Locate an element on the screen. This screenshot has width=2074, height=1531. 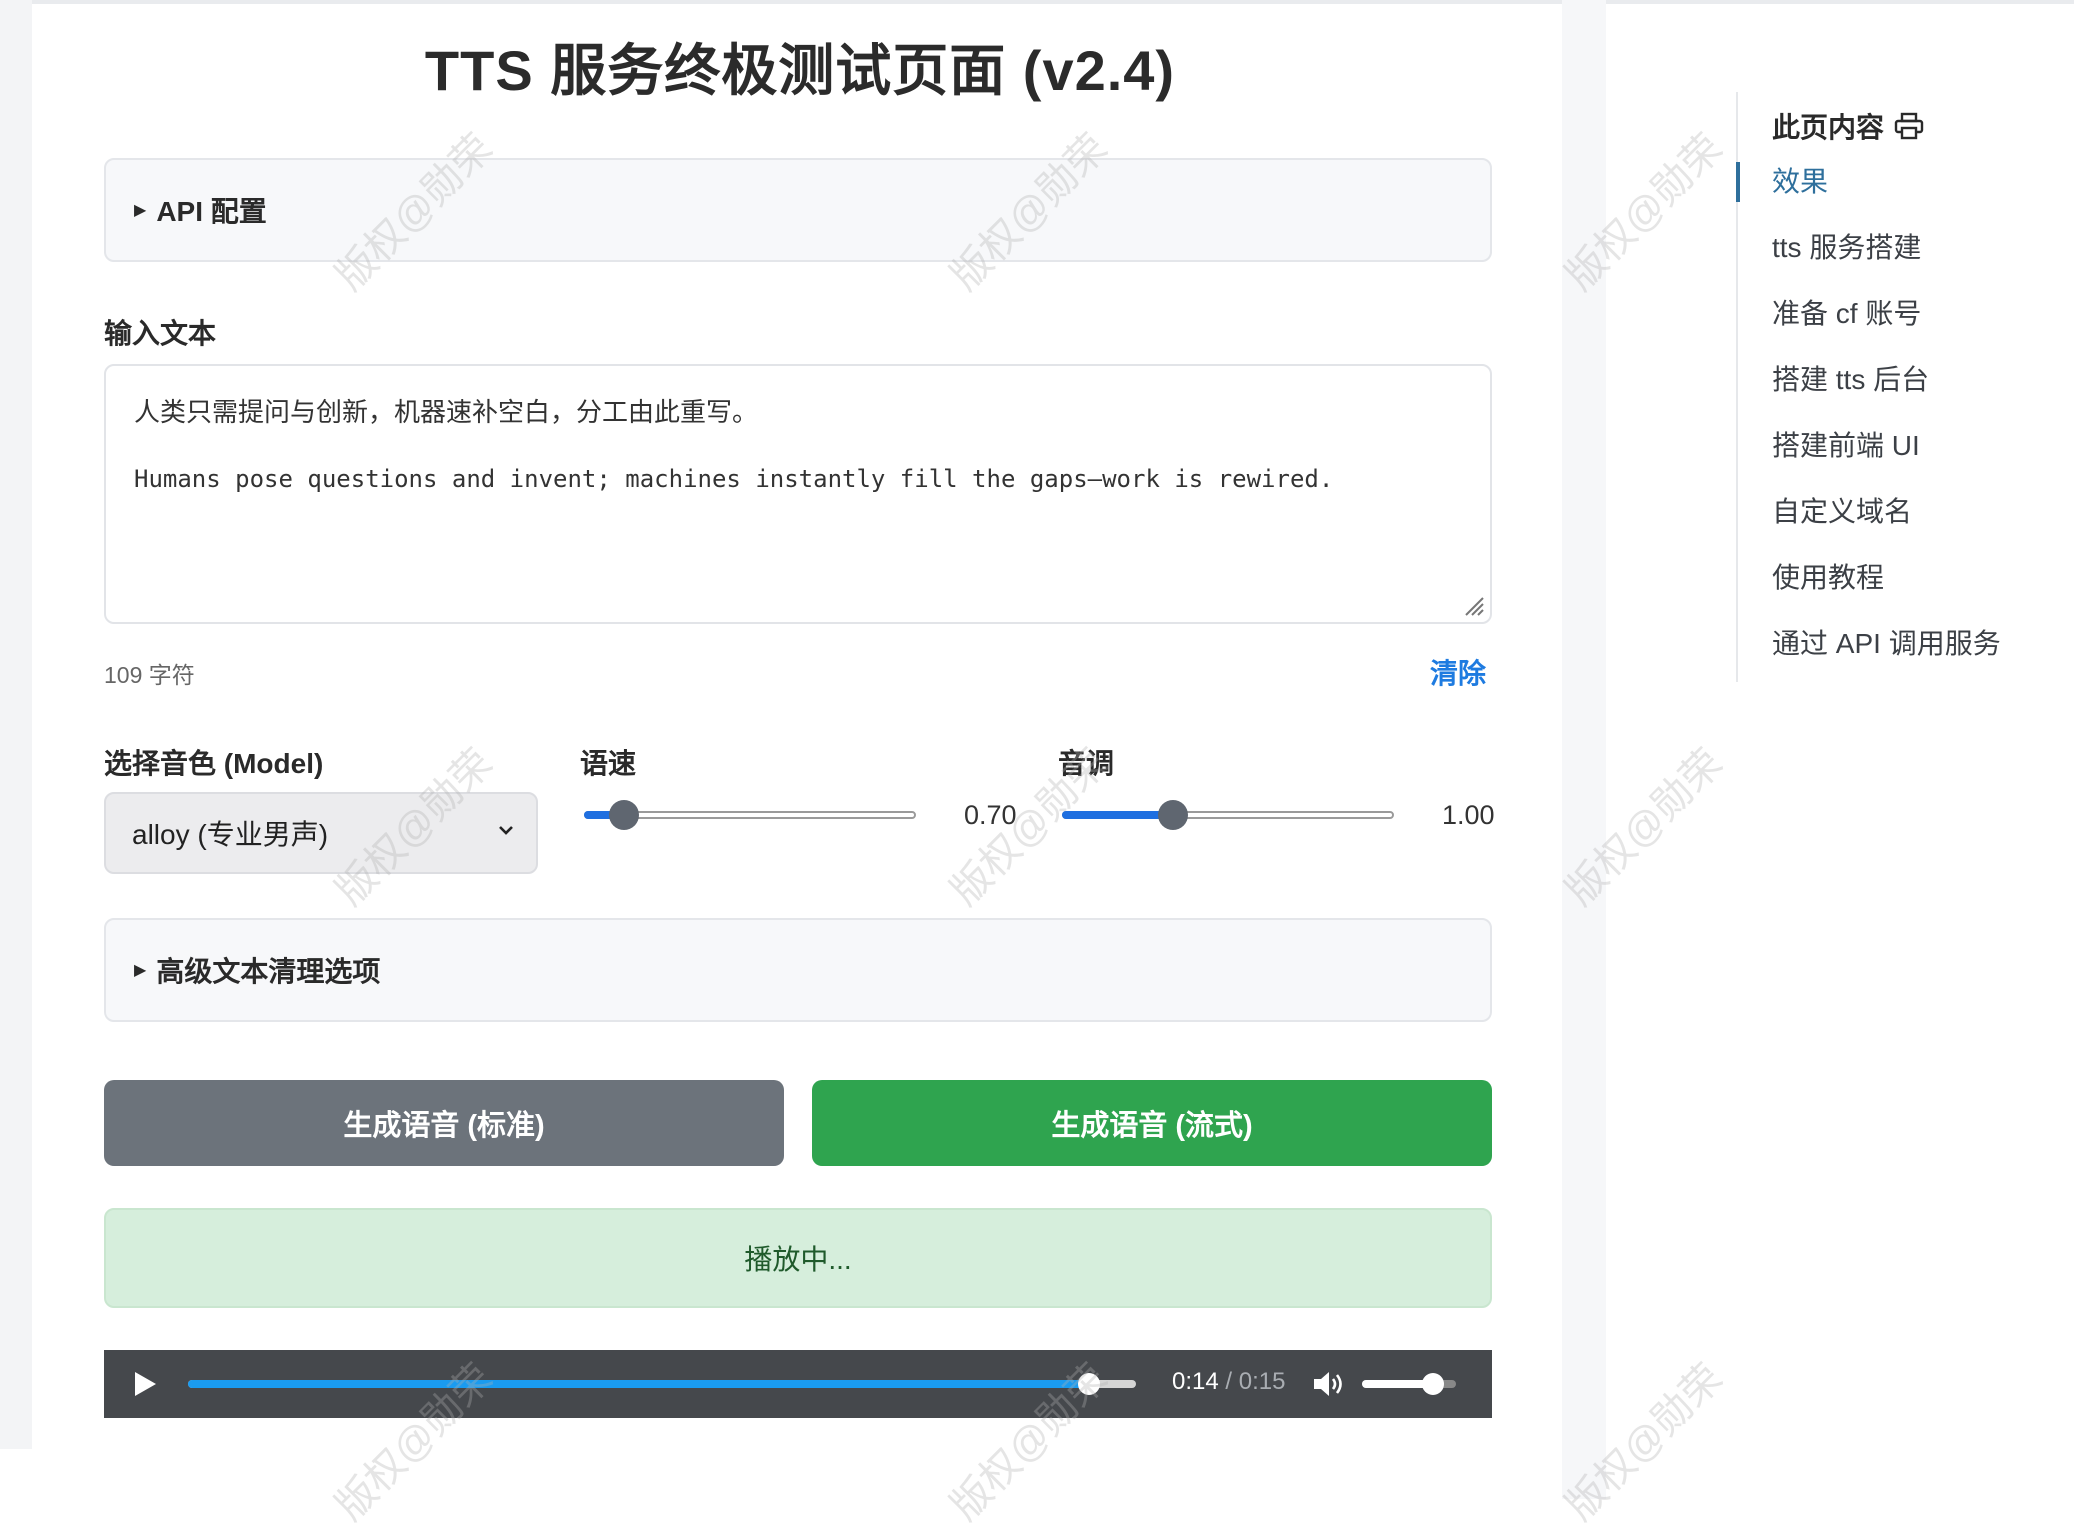
speed-slider-thumb is located at coordinates (623, 815).